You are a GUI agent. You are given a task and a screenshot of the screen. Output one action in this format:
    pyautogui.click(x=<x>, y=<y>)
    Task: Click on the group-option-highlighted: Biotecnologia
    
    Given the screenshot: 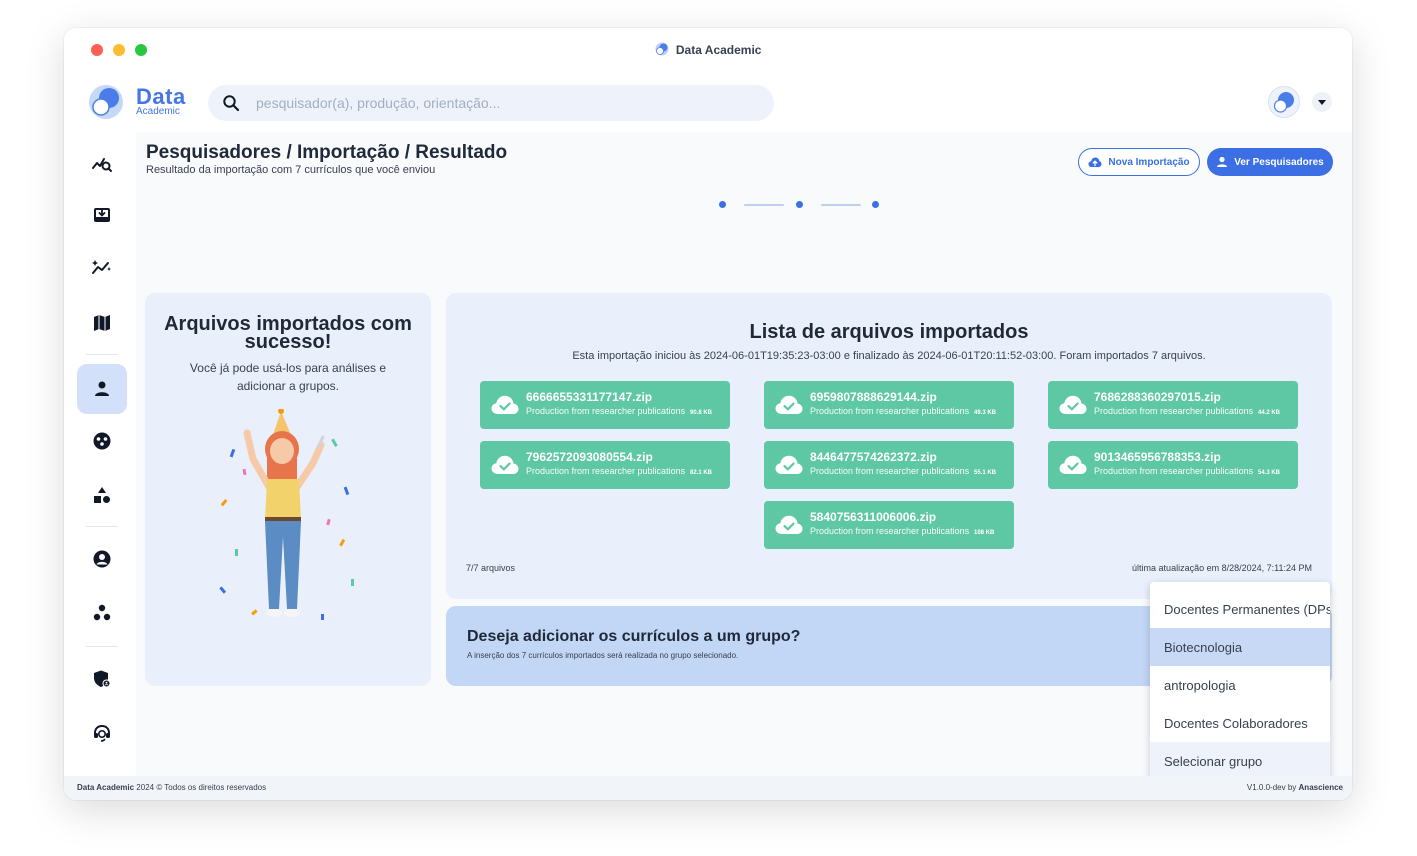 What is the action you would take?
    pyautogui.click(x=1240, y=647)
    